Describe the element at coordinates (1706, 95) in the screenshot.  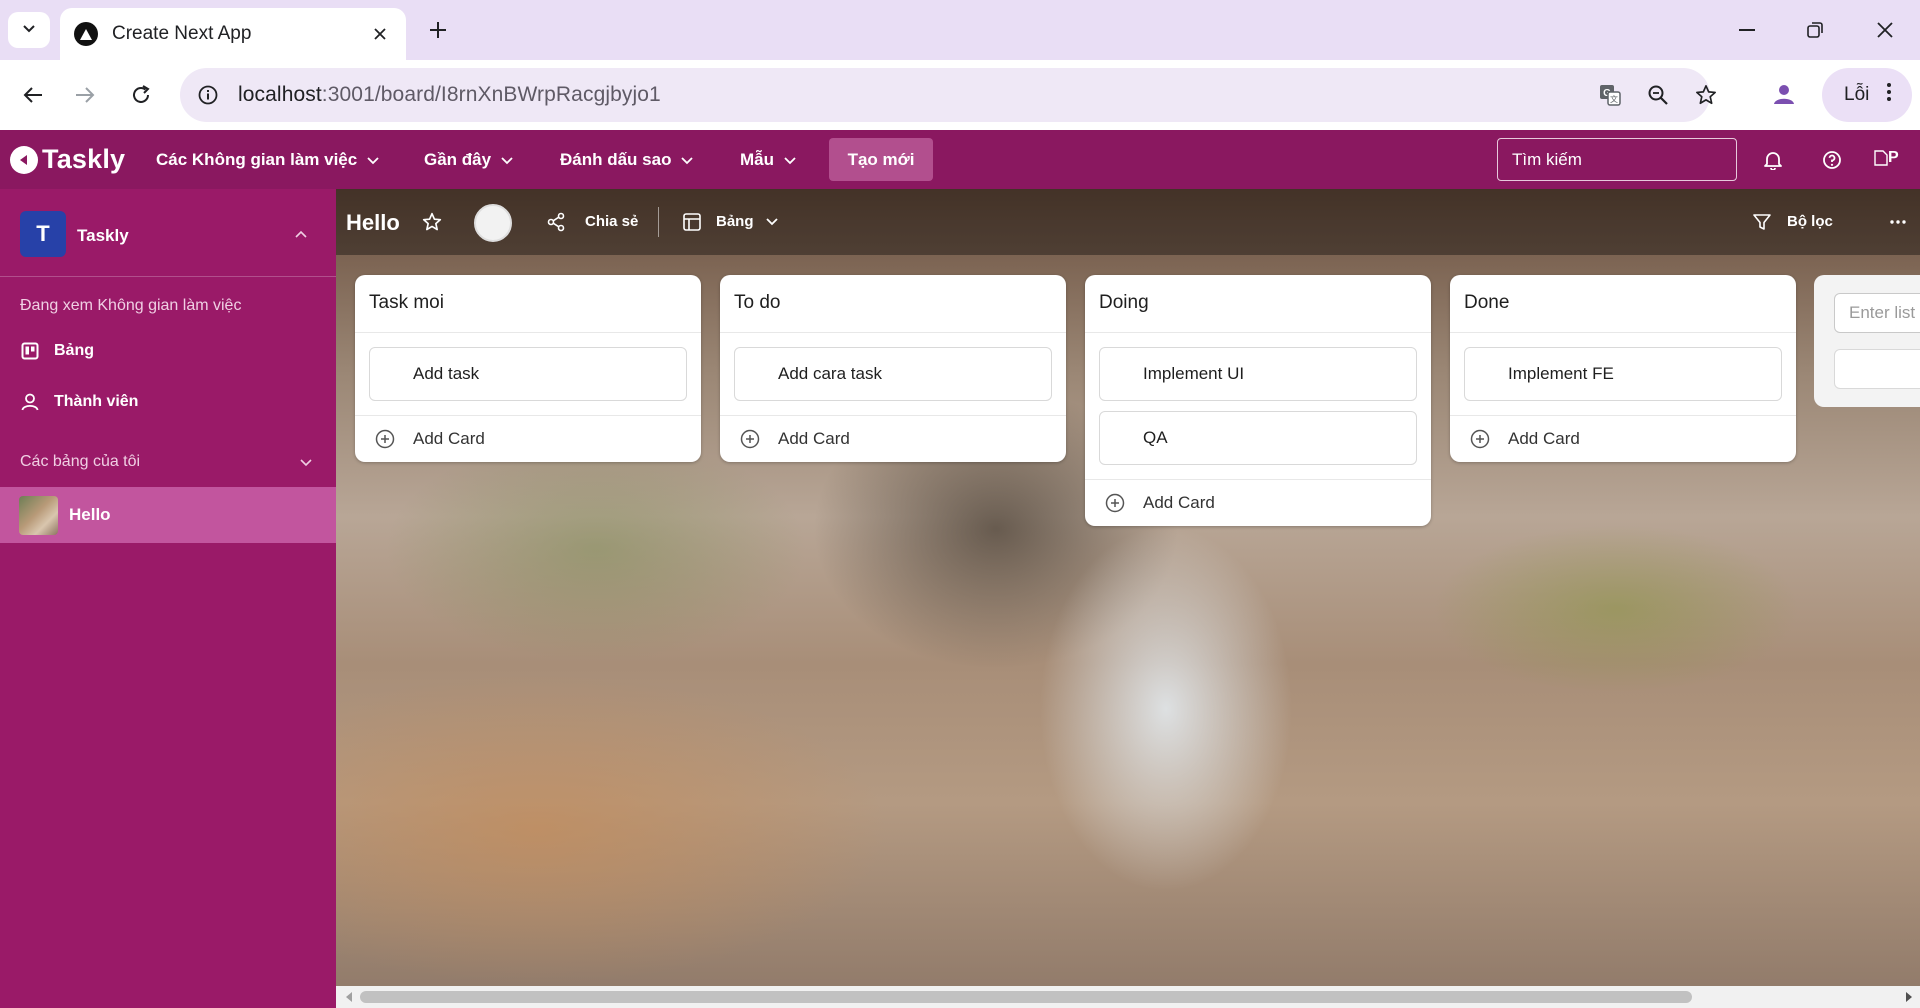
I see `bookmark-star-icon` at that location.